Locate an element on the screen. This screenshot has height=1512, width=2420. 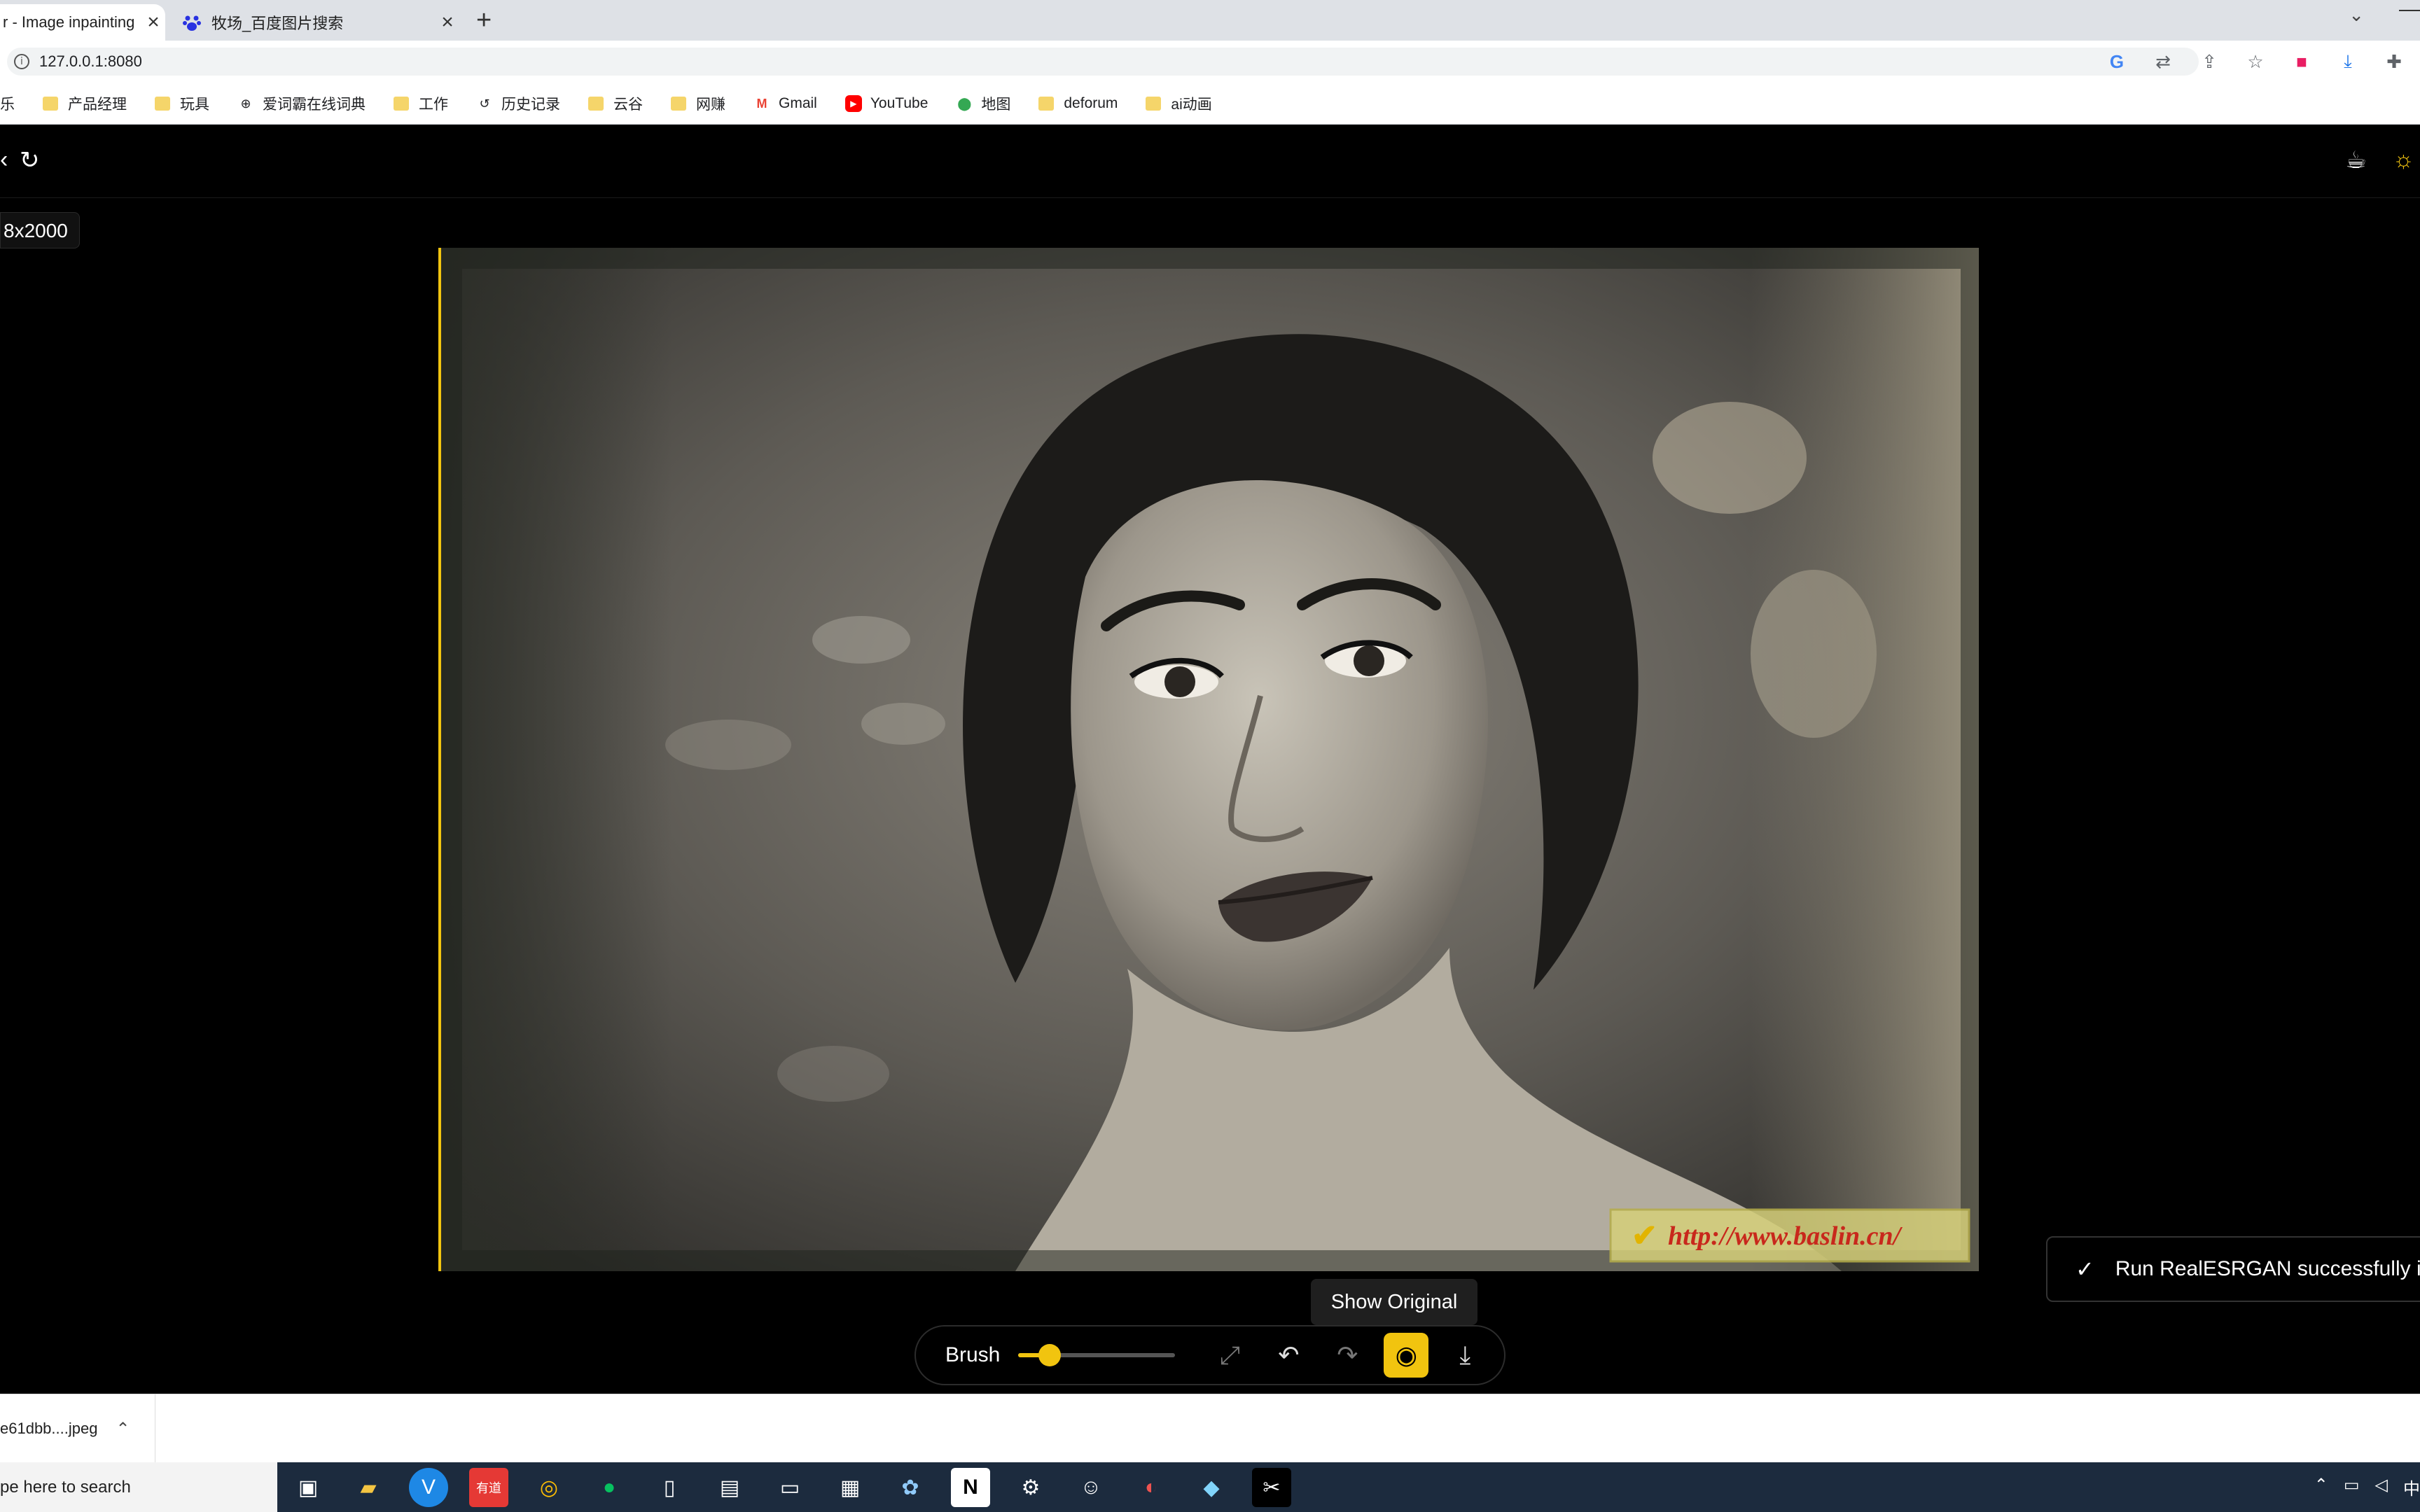
bookmark-item: M Gmail is located at coordinates (785, 103).